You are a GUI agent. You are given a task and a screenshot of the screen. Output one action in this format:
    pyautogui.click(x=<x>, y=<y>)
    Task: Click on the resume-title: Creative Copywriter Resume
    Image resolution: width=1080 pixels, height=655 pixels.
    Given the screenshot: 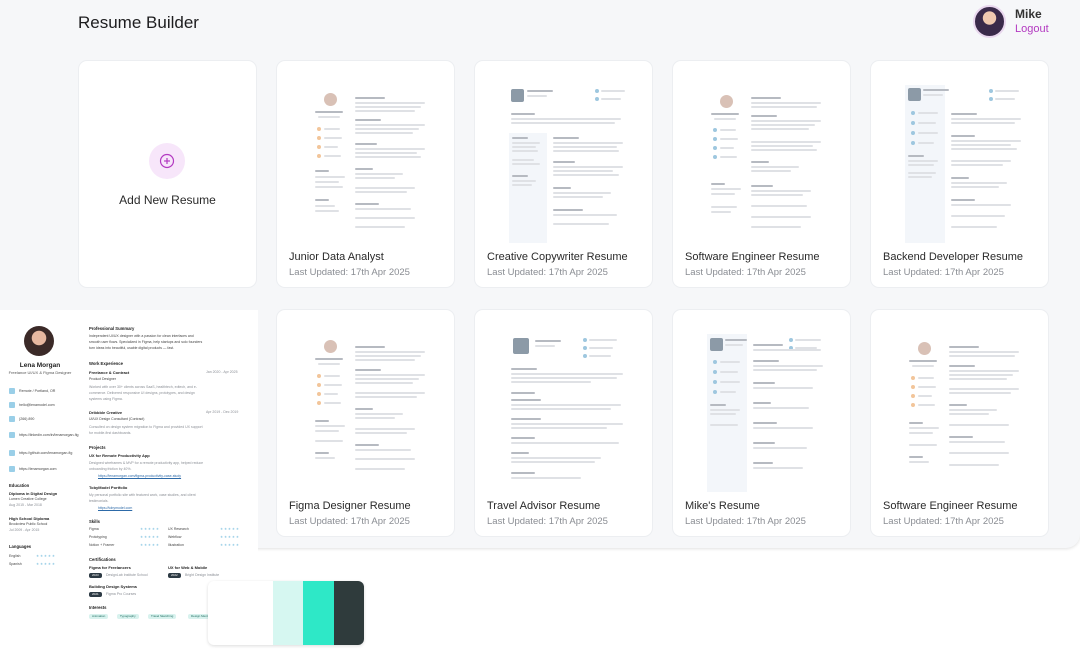 What is the action you would take?
    pyautogui.click(x=557, y=257)
    